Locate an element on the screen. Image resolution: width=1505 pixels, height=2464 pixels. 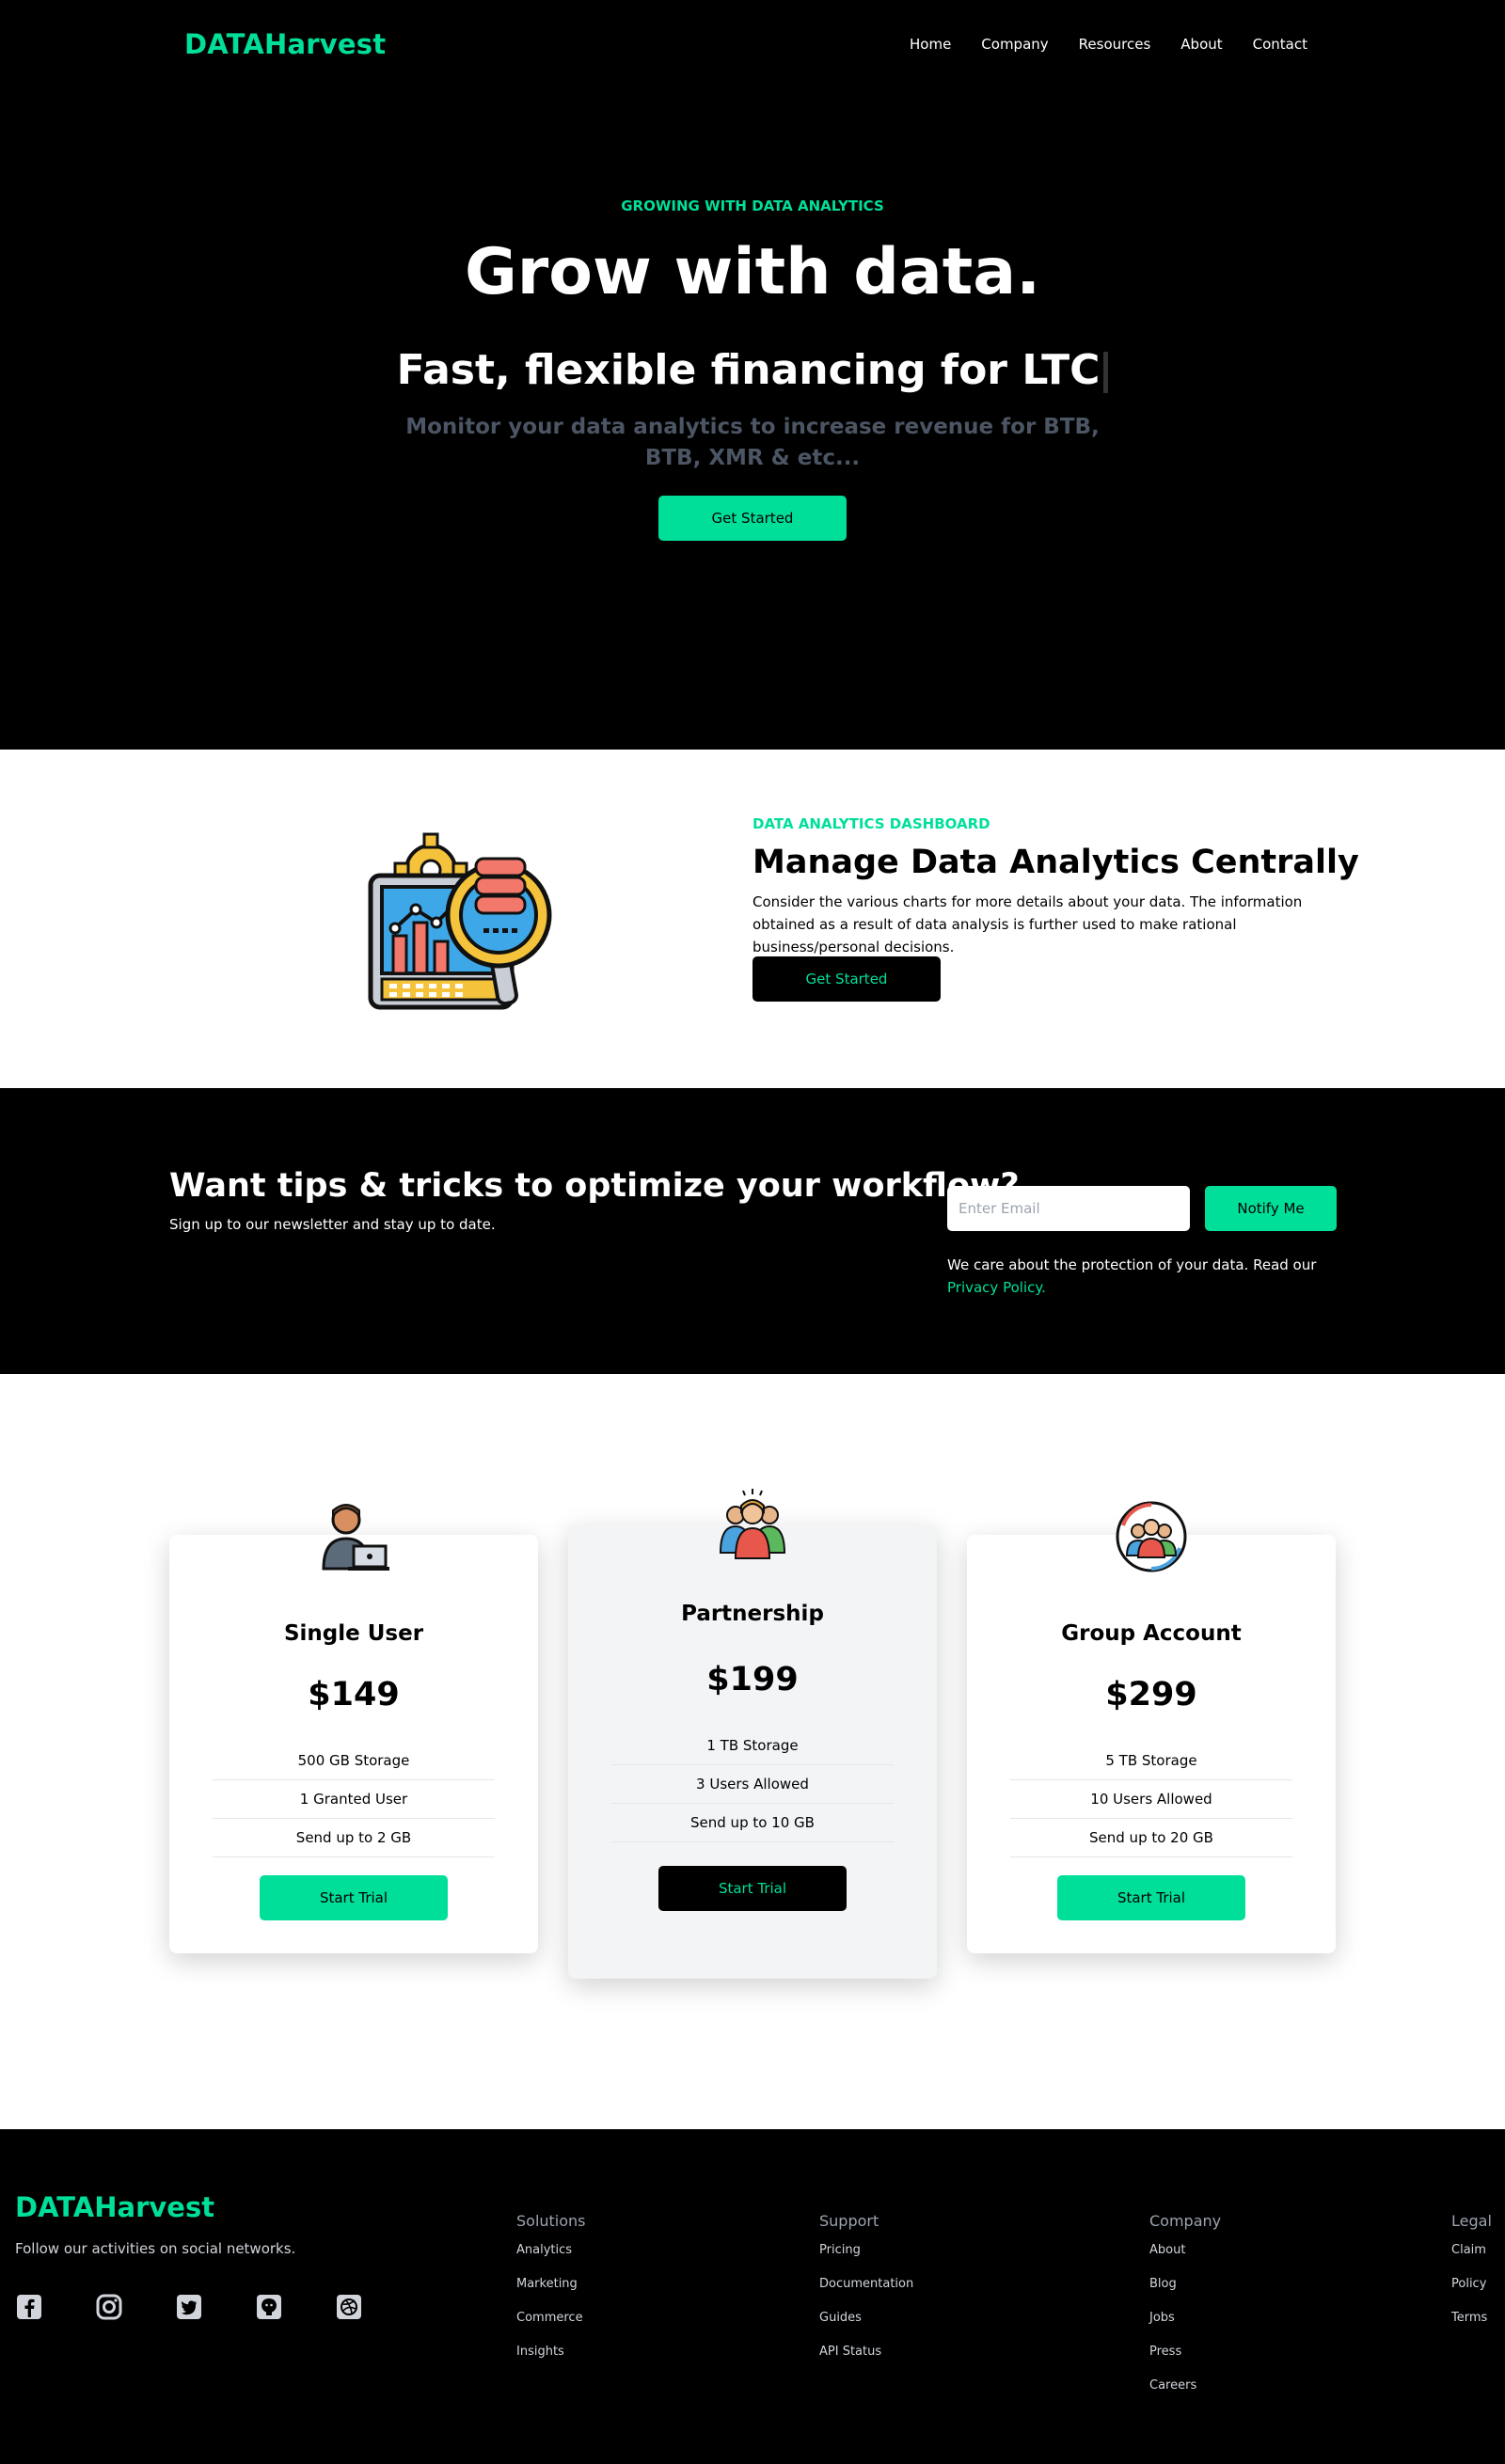
footer-link: Policy is located at coordinates (1472, 2292).